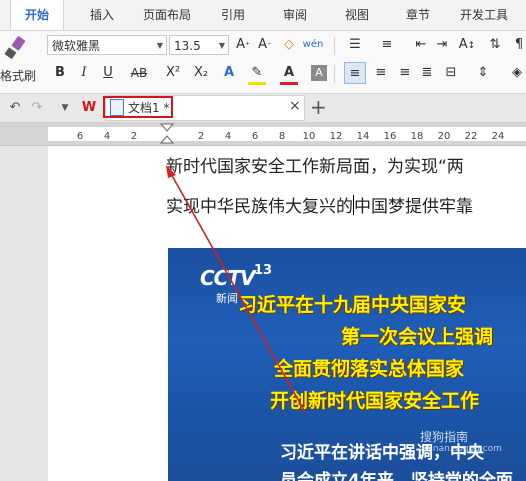 This screenshot has width=526, height=481. What do you see at coordinates (295, 106) in the screenshot?
I see `close-tab-icon: ×` at bounding box center [295, 106].